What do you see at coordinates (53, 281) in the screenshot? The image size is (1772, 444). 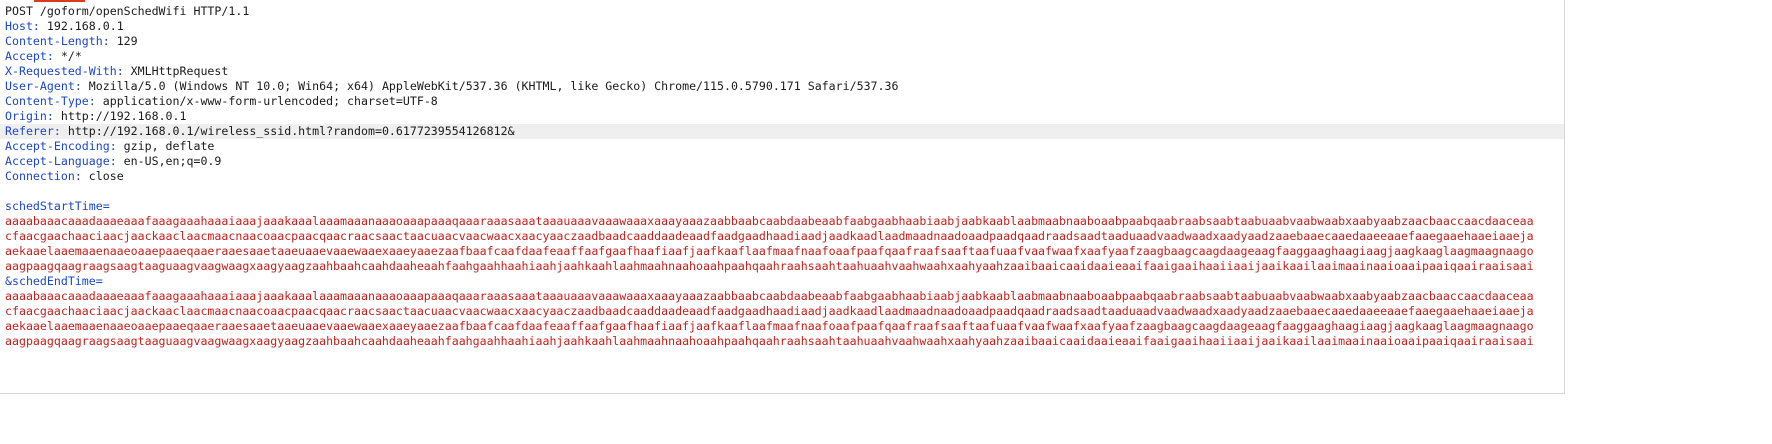 I see `param-name-sched-end-time: schedEndTime` at bounding box center [53, 281].